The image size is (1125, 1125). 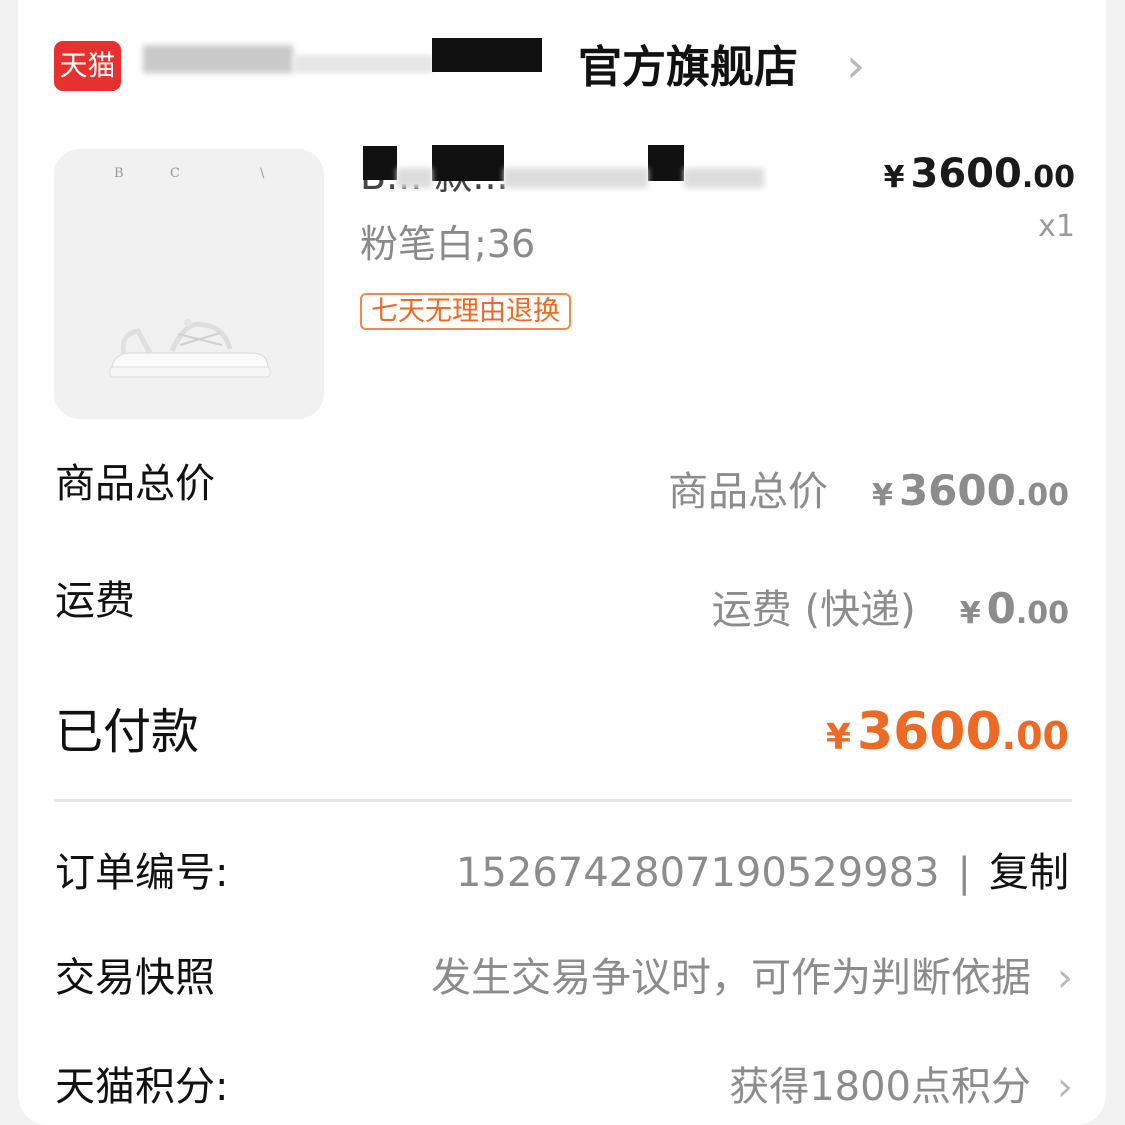 What do you see at coordinates (142, 873) in the screenshot?
I see `order-number-label: 订单编号:` at bounding box center [142, 873].